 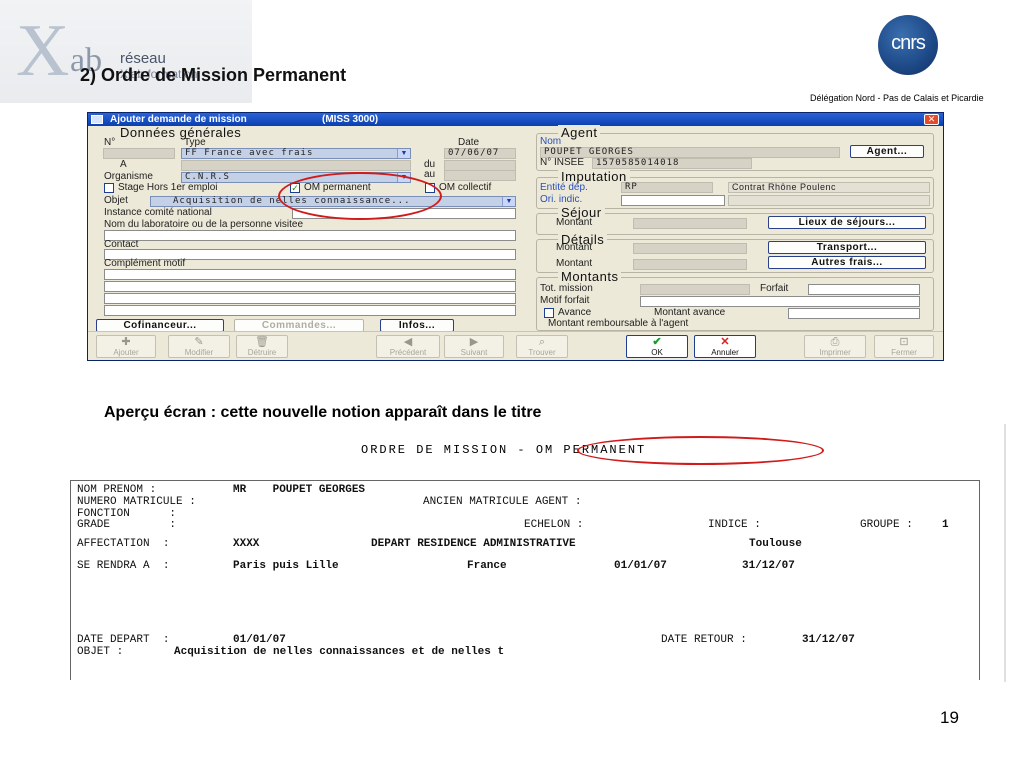 I want to click on suivant-button: ▶ Suivant, so click(x=474, y=346).